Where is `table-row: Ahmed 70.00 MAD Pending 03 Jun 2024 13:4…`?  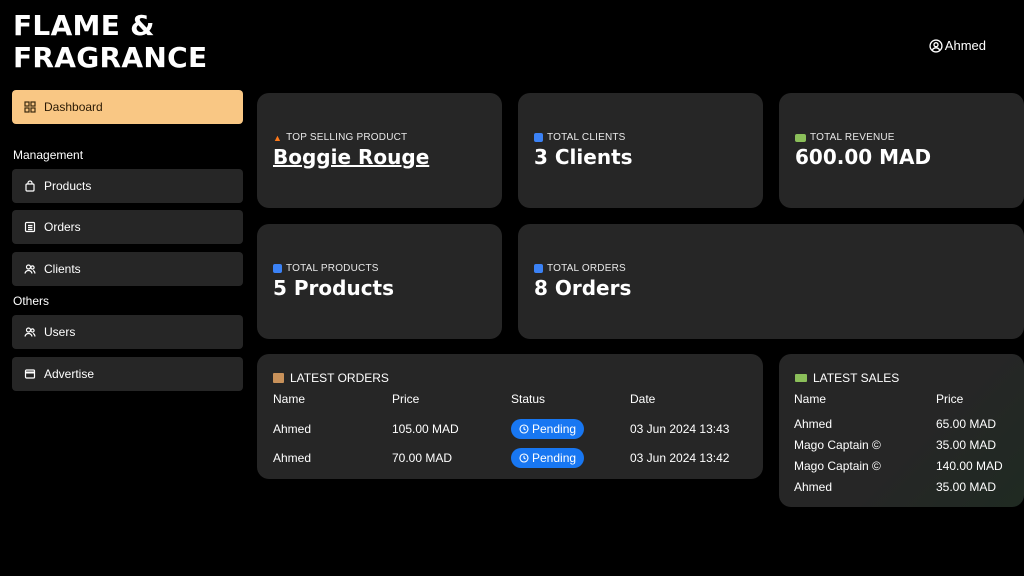
table-row: Ahmed 70.00 MAD Pending 03 Jun 2024 13:4… is located at coordinates (511, 457).